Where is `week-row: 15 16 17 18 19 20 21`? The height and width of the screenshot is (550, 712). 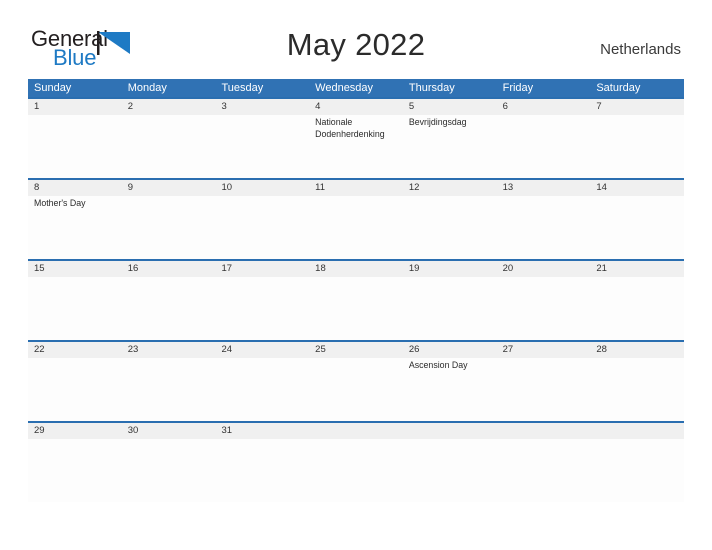 week-row: 15 16 17 18 19 20 21 is located at coordinates (356, 299).